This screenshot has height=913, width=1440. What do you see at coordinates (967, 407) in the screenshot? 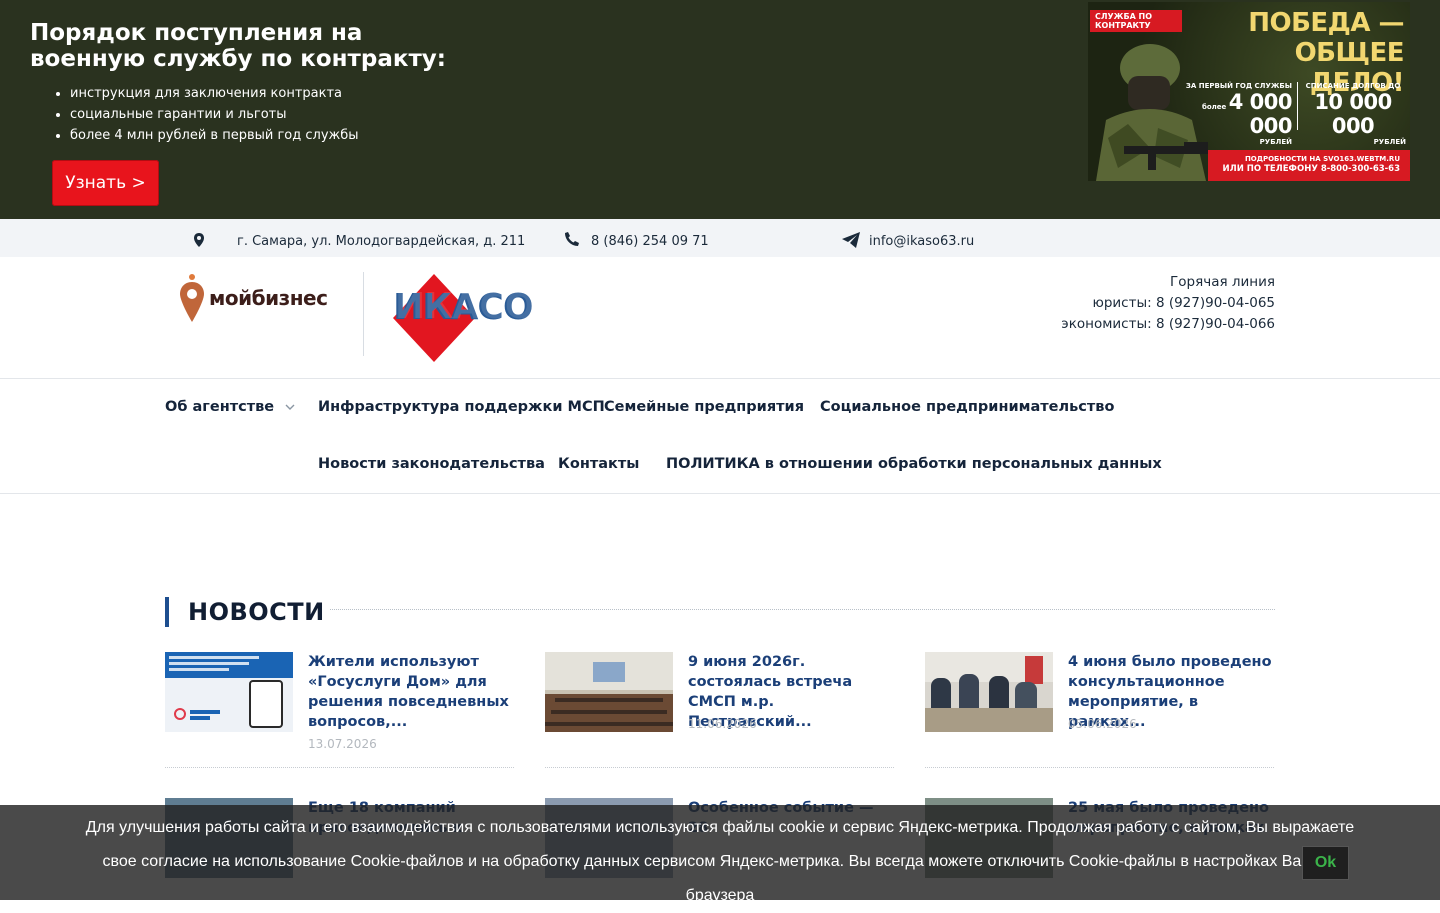
I see `nav-item-social-entrepreneurship: Социальное предпринимательство` at bounding box center [967, 407].